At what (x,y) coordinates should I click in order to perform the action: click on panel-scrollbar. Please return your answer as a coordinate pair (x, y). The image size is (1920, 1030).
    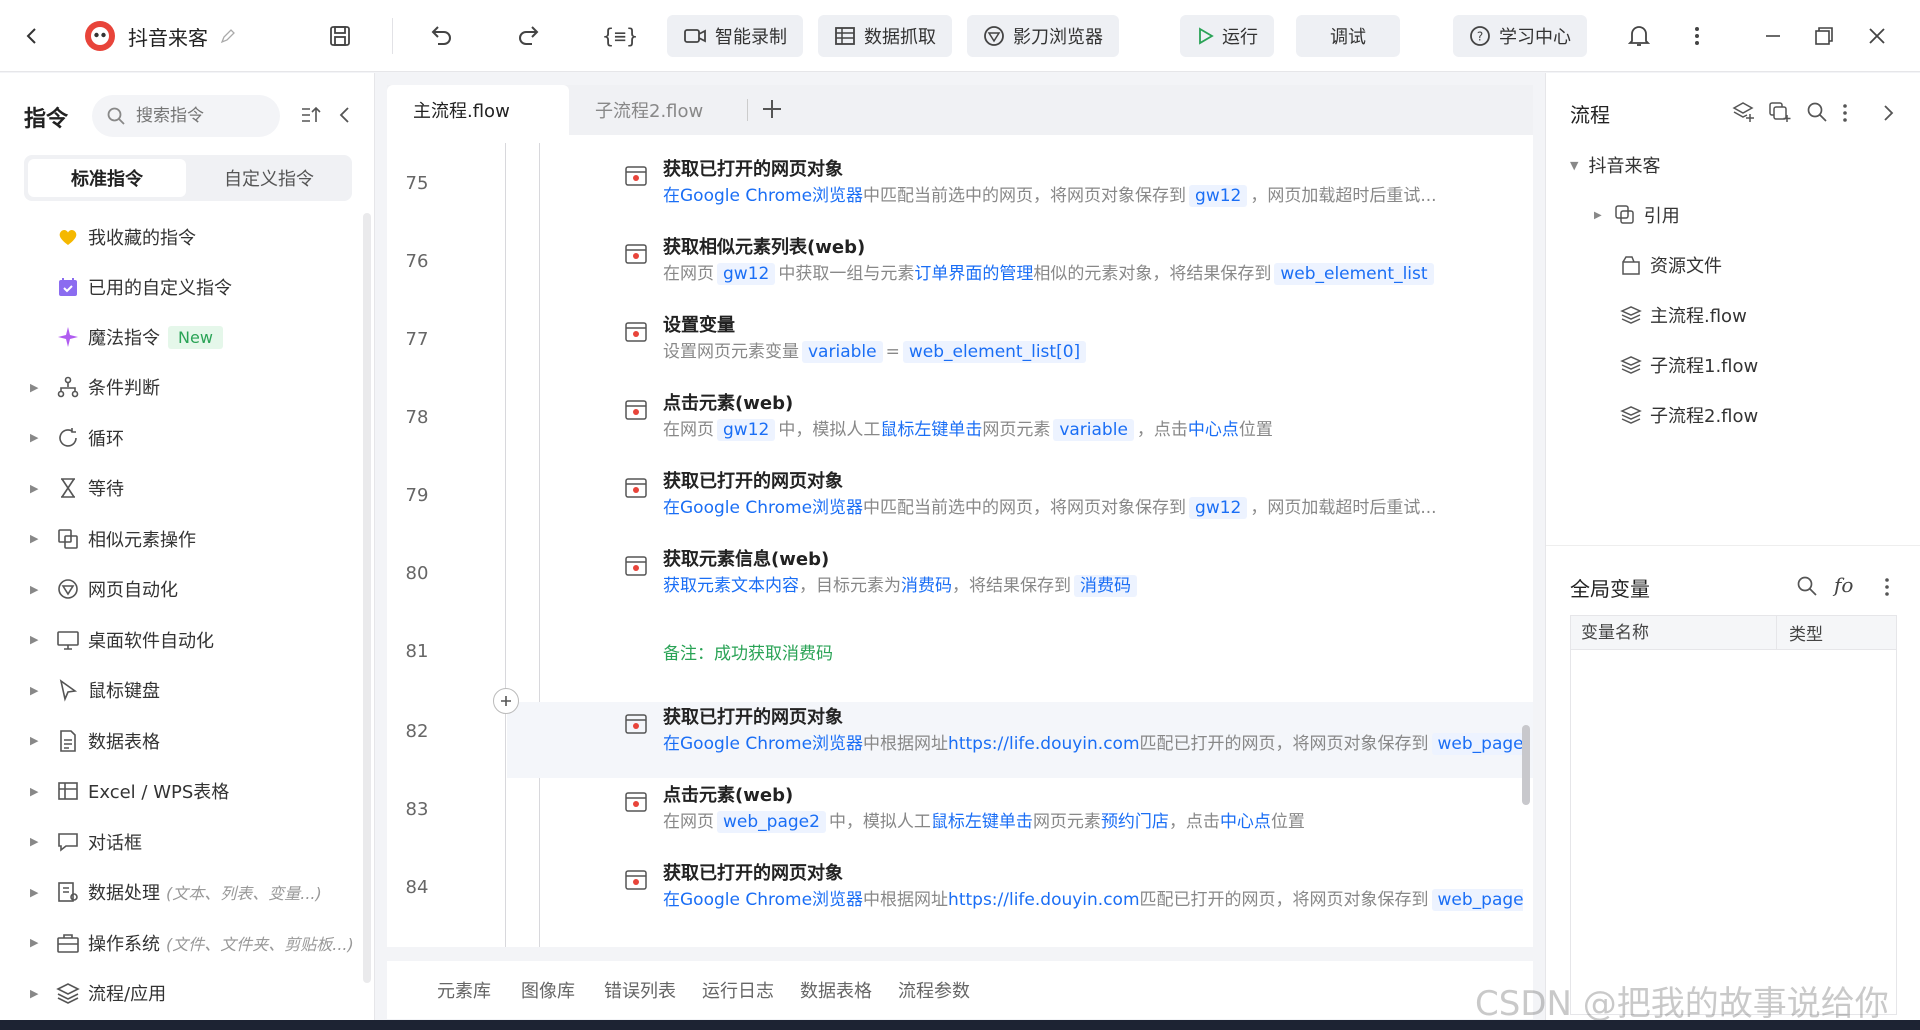
    Looking at the image, I should click on (367, 598).